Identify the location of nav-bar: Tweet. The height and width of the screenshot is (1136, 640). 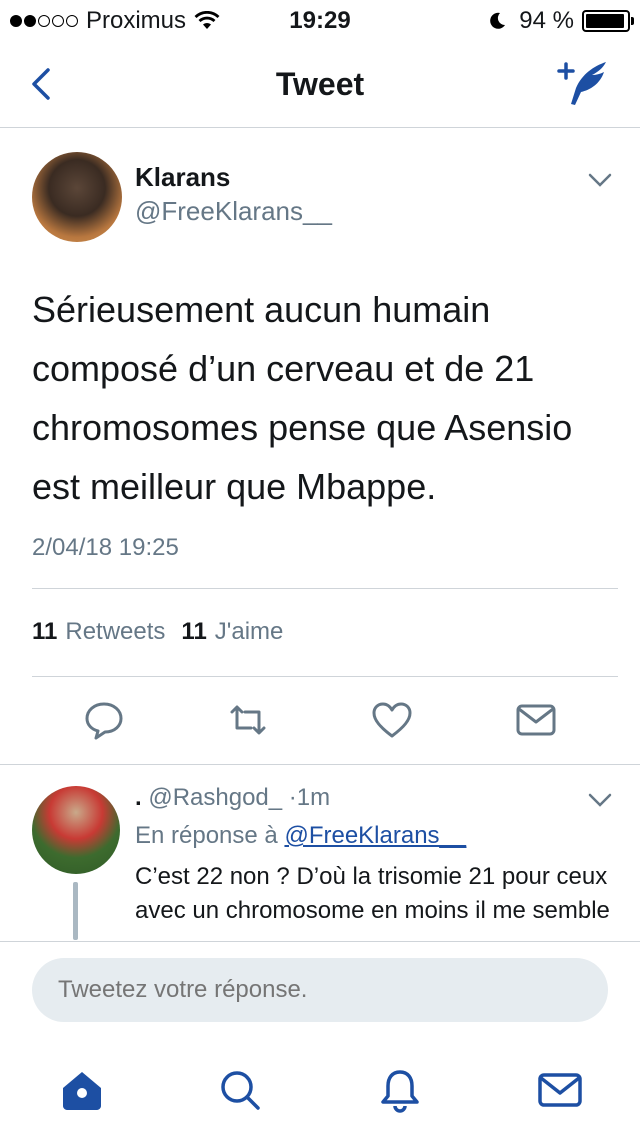
(320, 84).